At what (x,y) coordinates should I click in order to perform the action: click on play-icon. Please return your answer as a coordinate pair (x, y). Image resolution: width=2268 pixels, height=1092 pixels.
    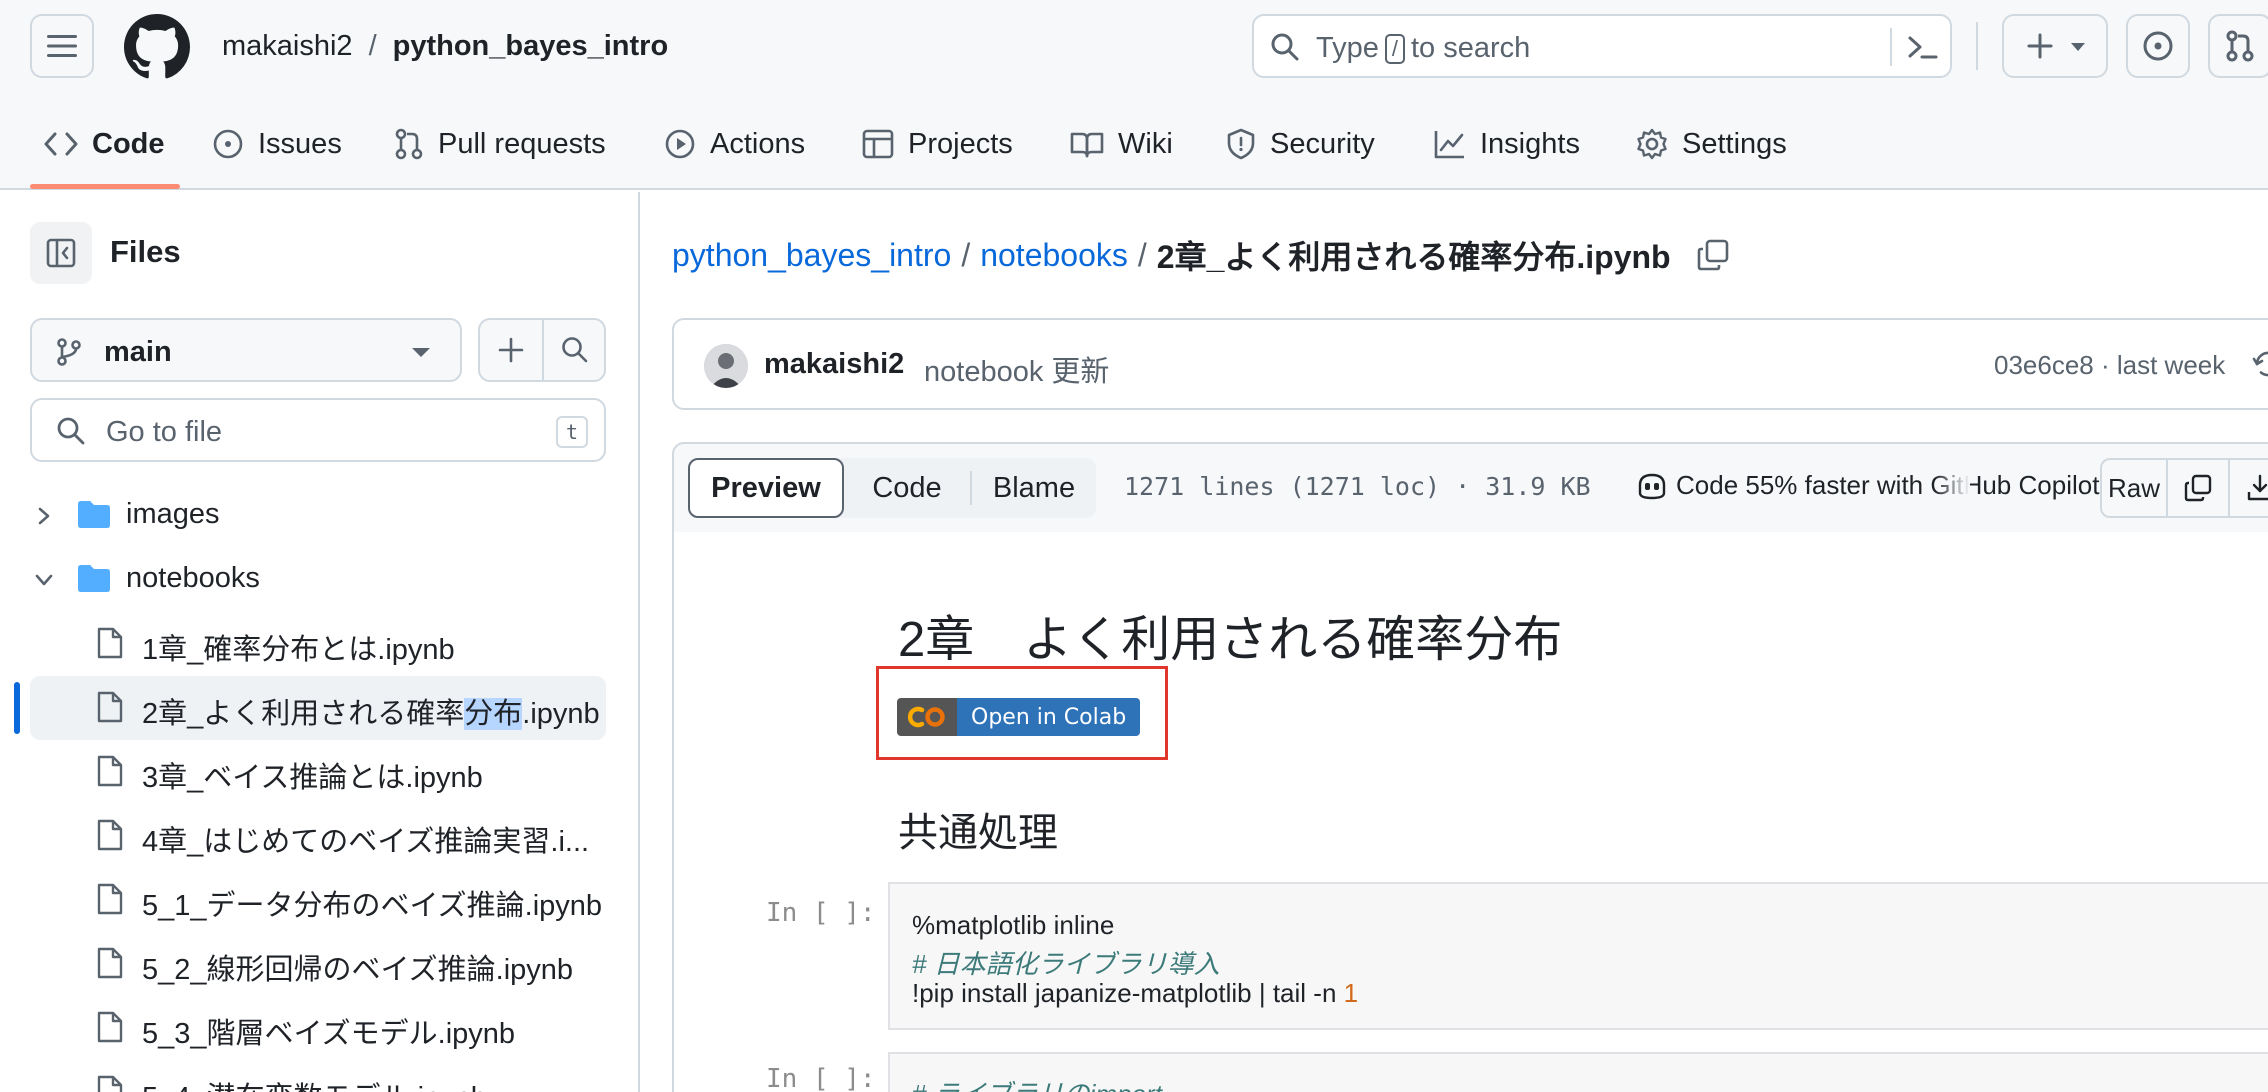
    Looking at the image, I should click on (680, 144).